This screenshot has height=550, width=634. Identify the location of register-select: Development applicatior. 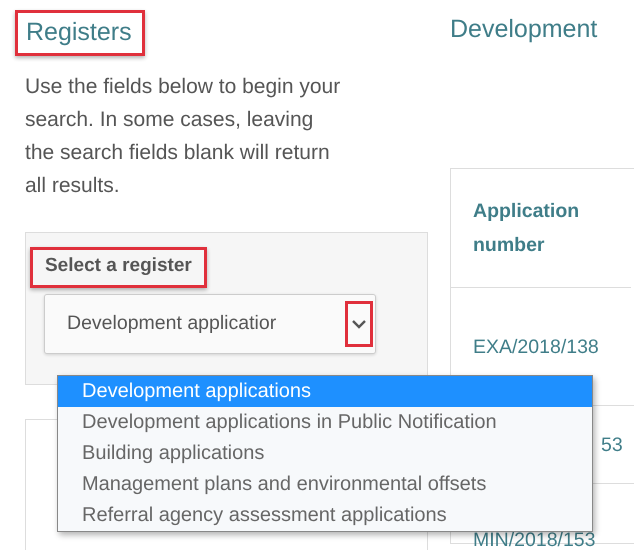
(210, 324).